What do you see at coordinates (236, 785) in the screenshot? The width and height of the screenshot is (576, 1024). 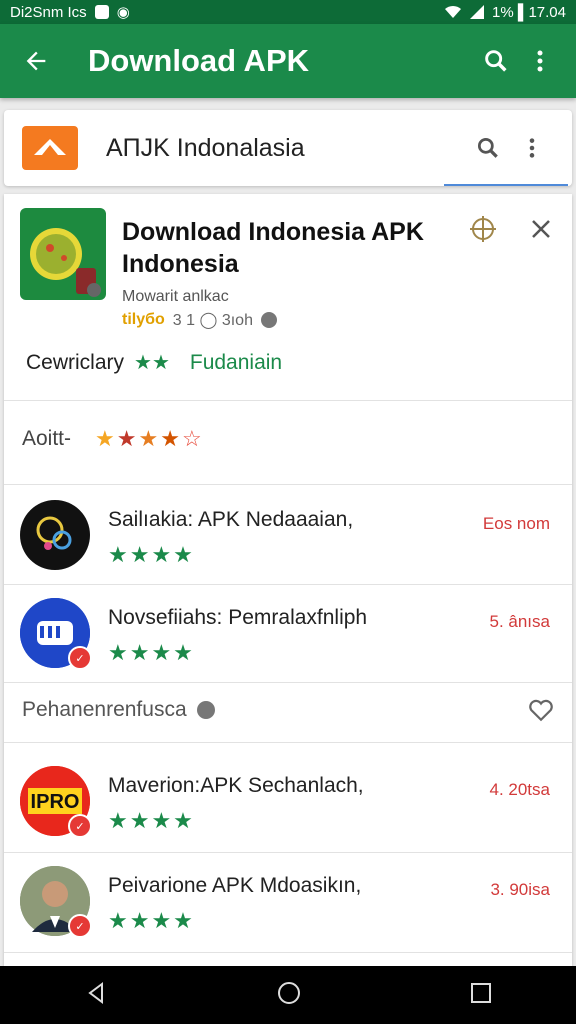 I see `list-item-title: Maverion:APK Sechanlach,` at bounding box center [236, 785].